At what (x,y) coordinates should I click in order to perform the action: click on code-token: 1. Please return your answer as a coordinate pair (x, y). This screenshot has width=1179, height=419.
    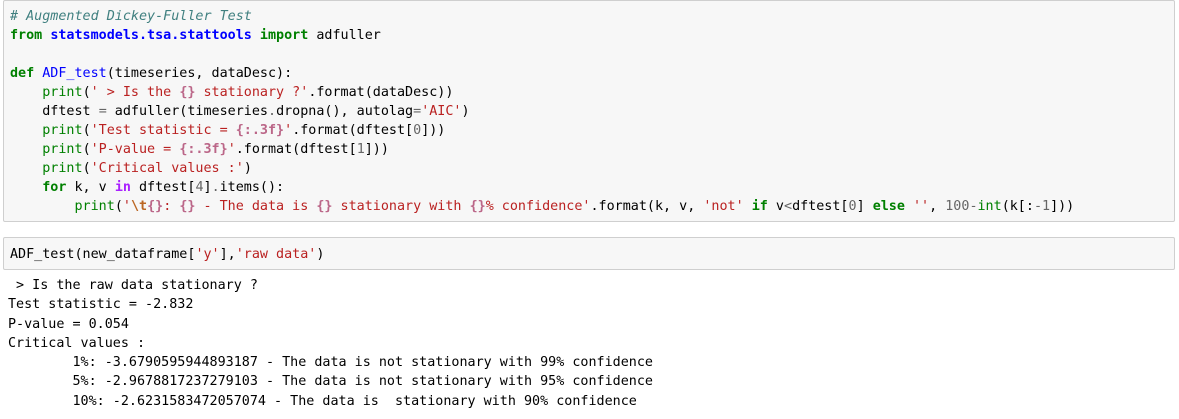
    Looking at the image, I should click on (360, 149).